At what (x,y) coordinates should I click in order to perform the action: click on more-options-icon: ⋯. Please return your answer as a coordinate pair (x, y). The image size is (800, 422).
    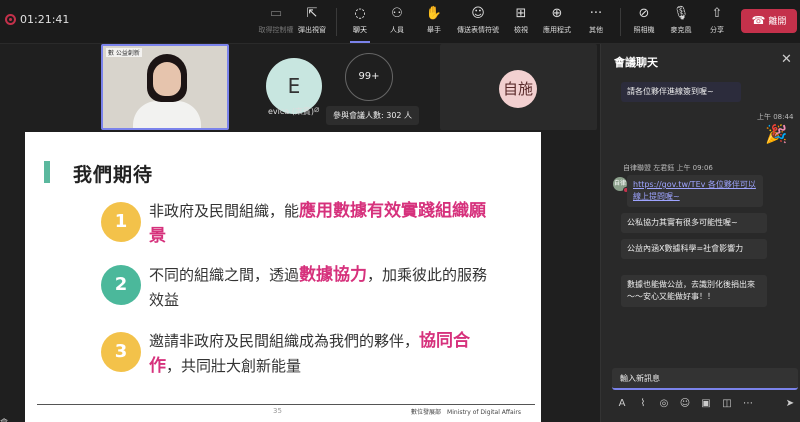
    Looking at the image, I should click on (748, 403).